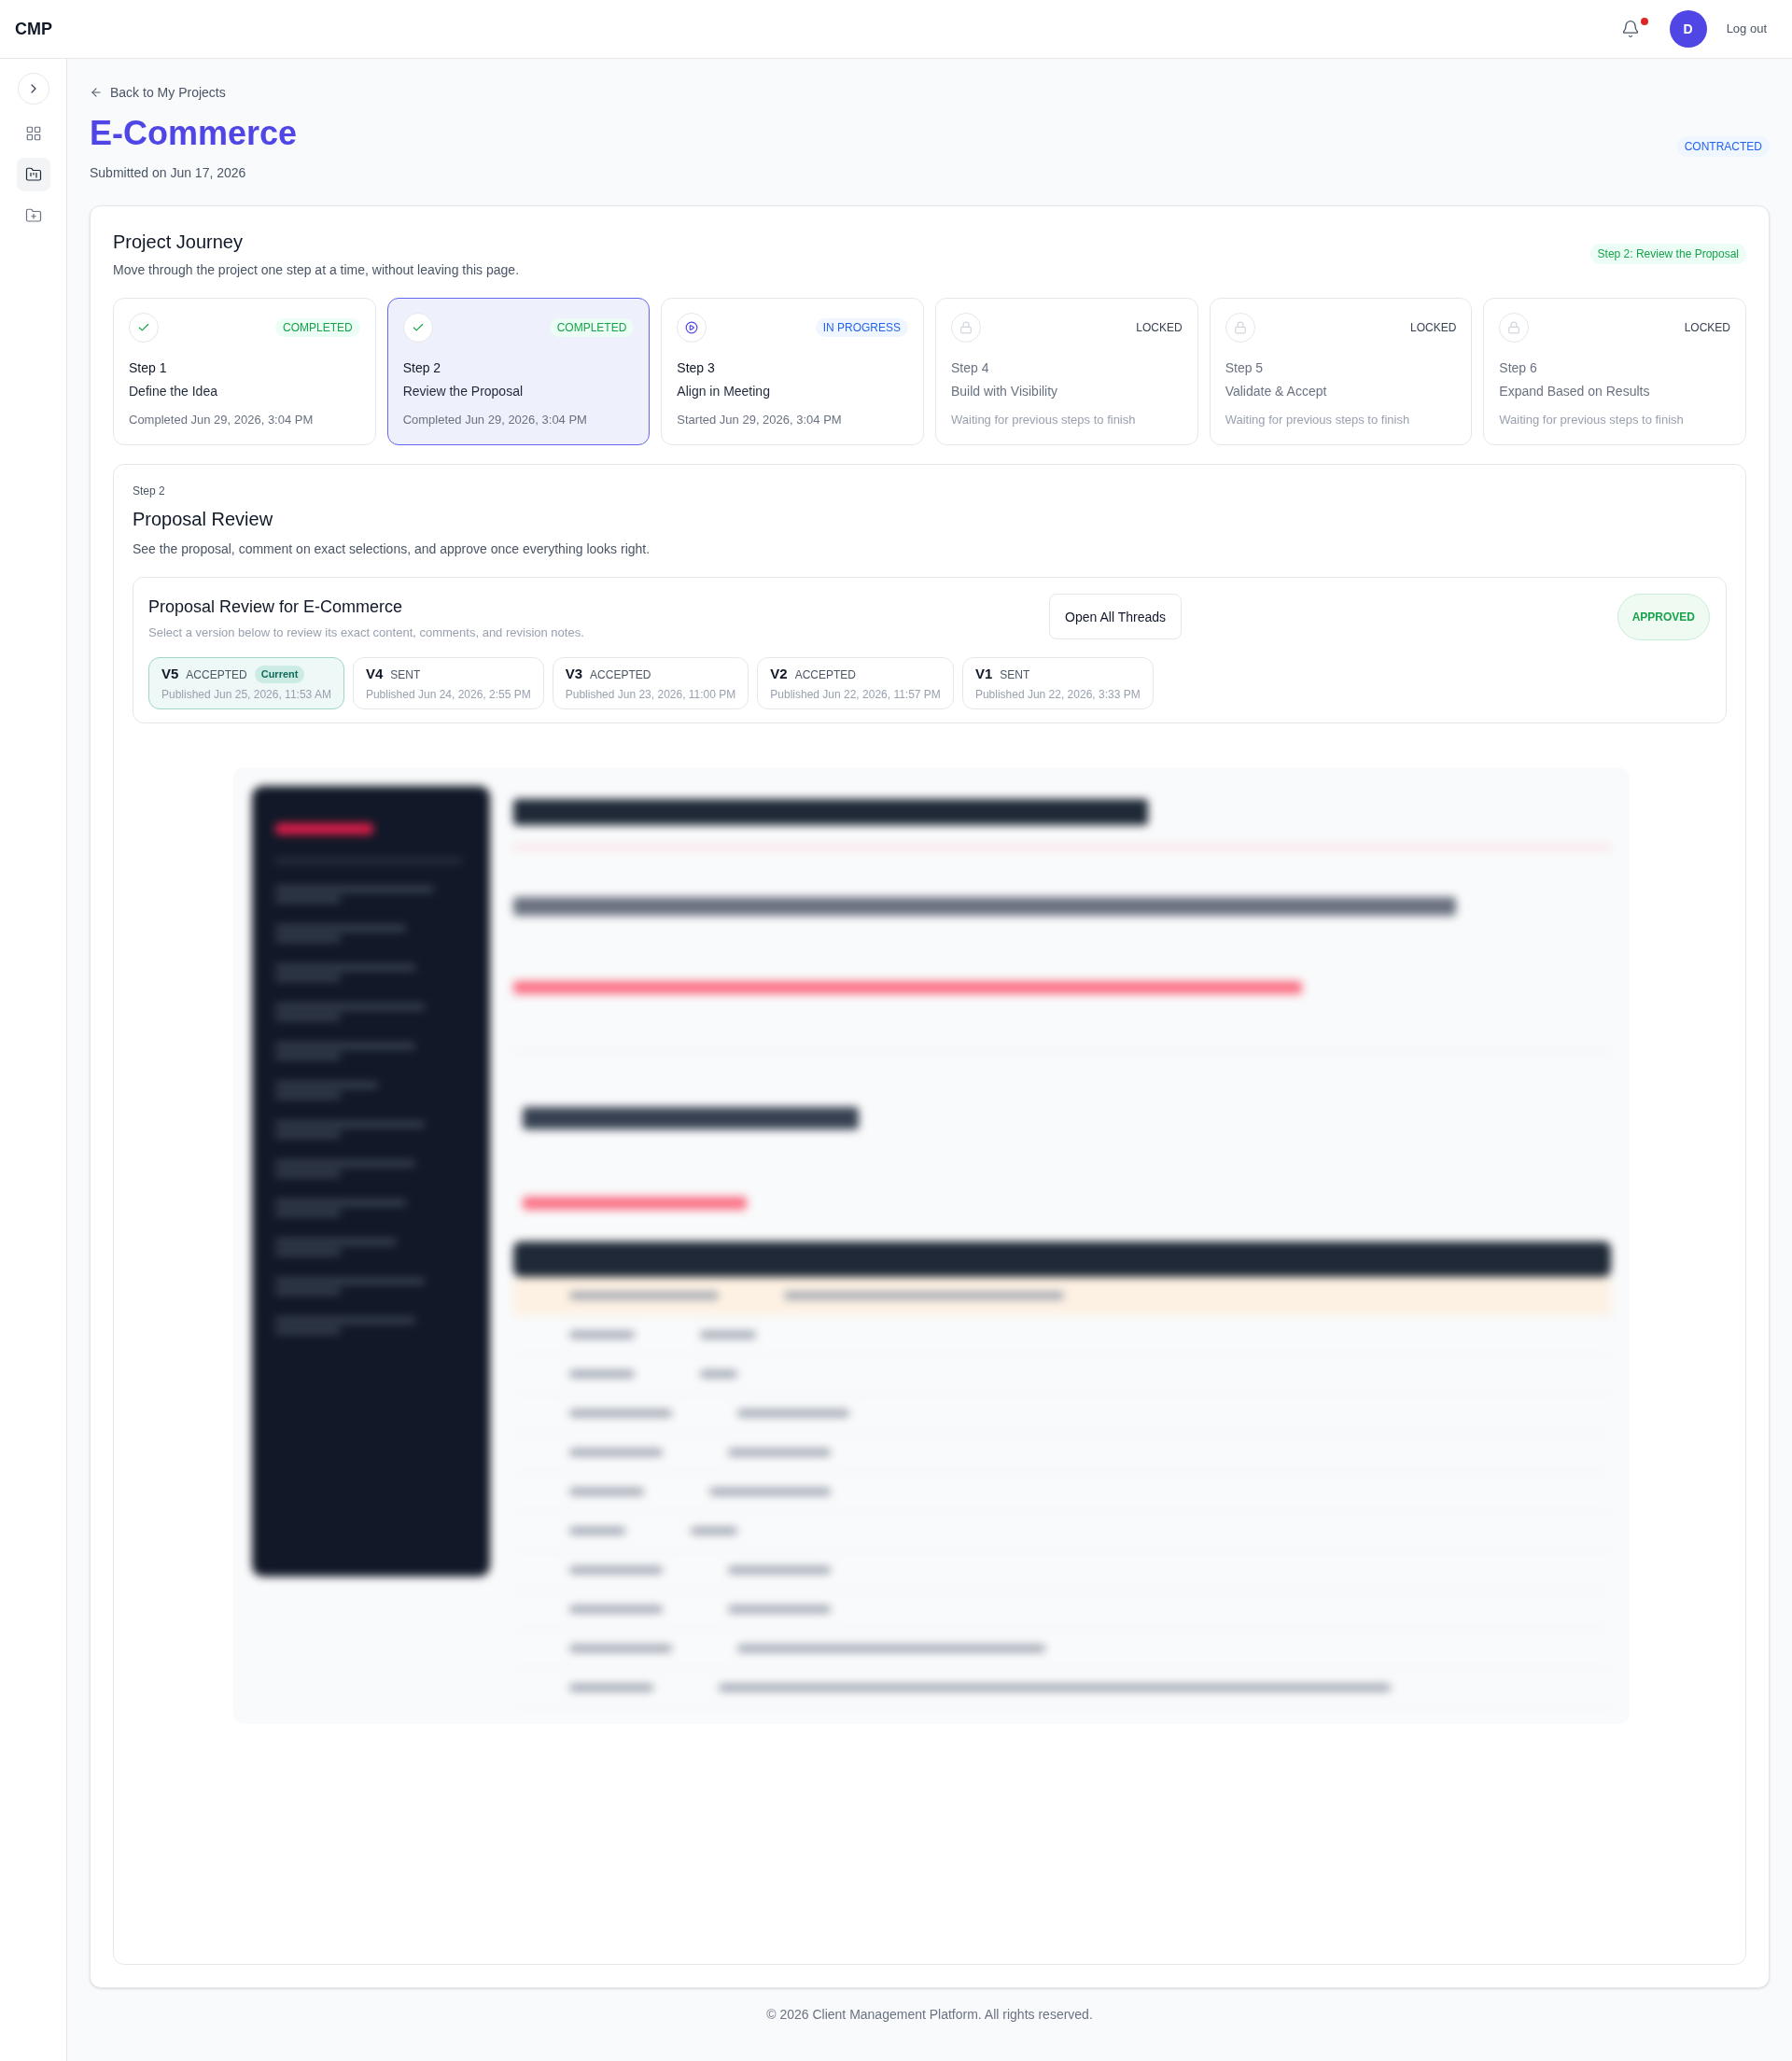  What do you see at coordinates (1630, 29) in the screenshot?
I see `bell-icon` at bounding box center [1630, 29].